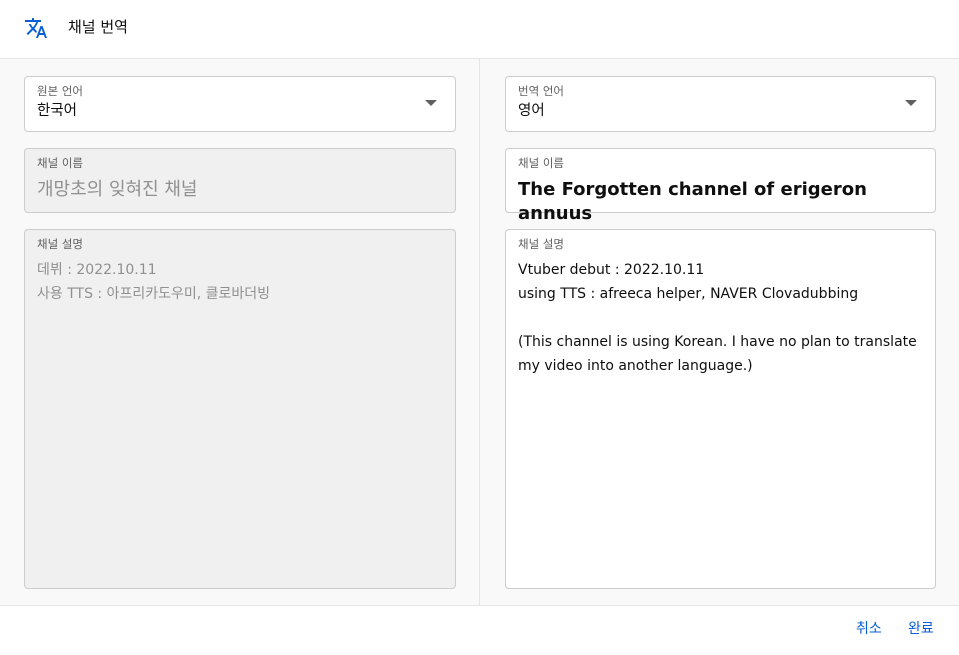  I want to click on dialog-footer: 취소 완료, so click(479, 630).